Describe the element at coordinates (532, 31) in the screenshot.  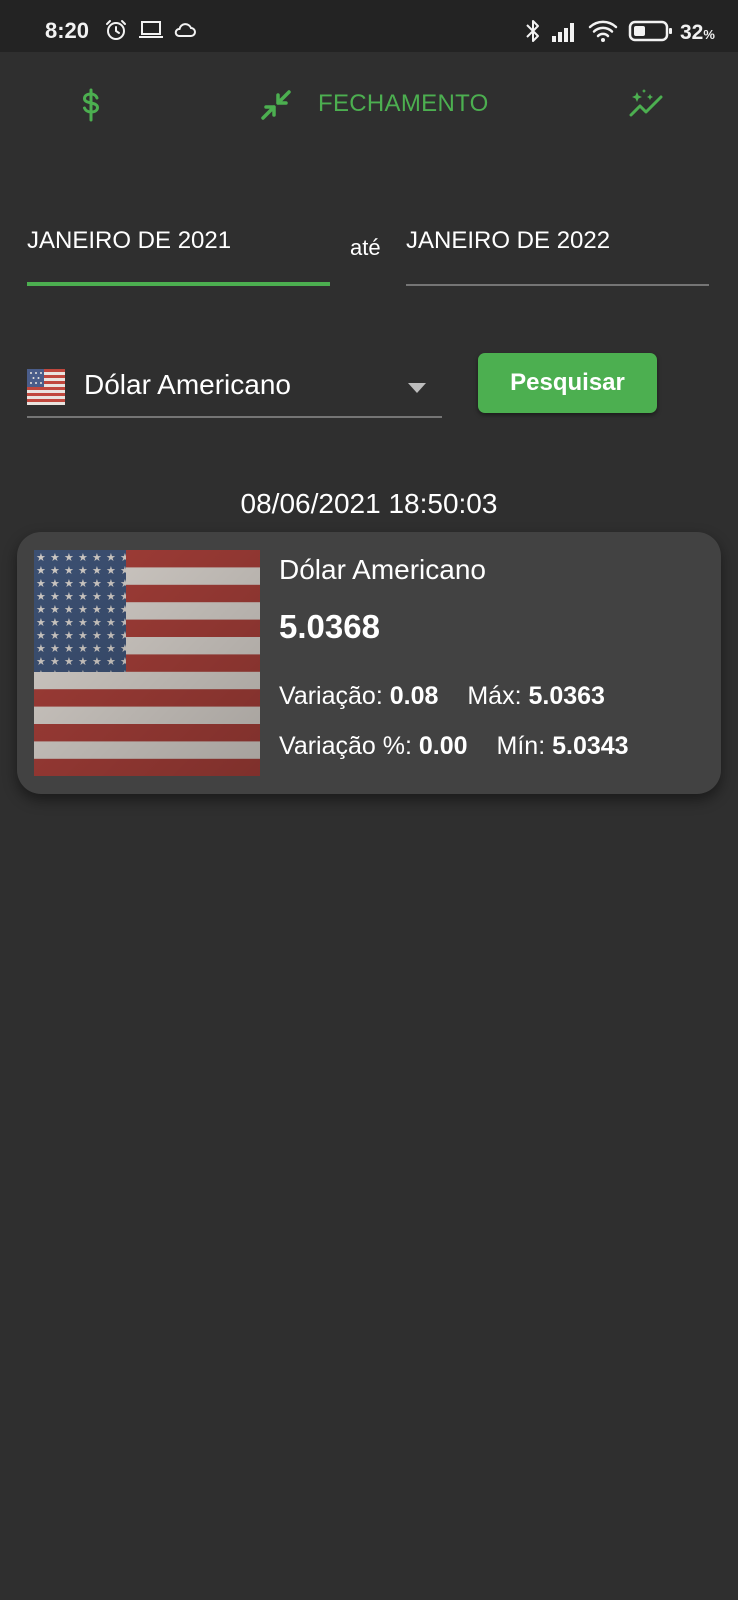
I see `bluetooth-icon` at that location.